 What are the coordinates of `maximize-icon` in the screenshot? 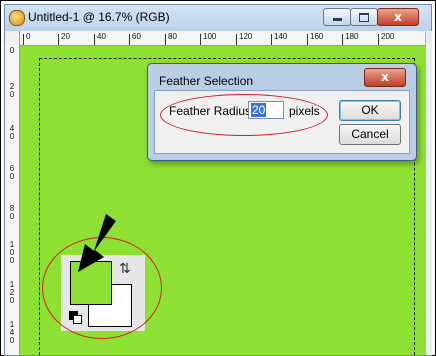 It's located at (364, 17).